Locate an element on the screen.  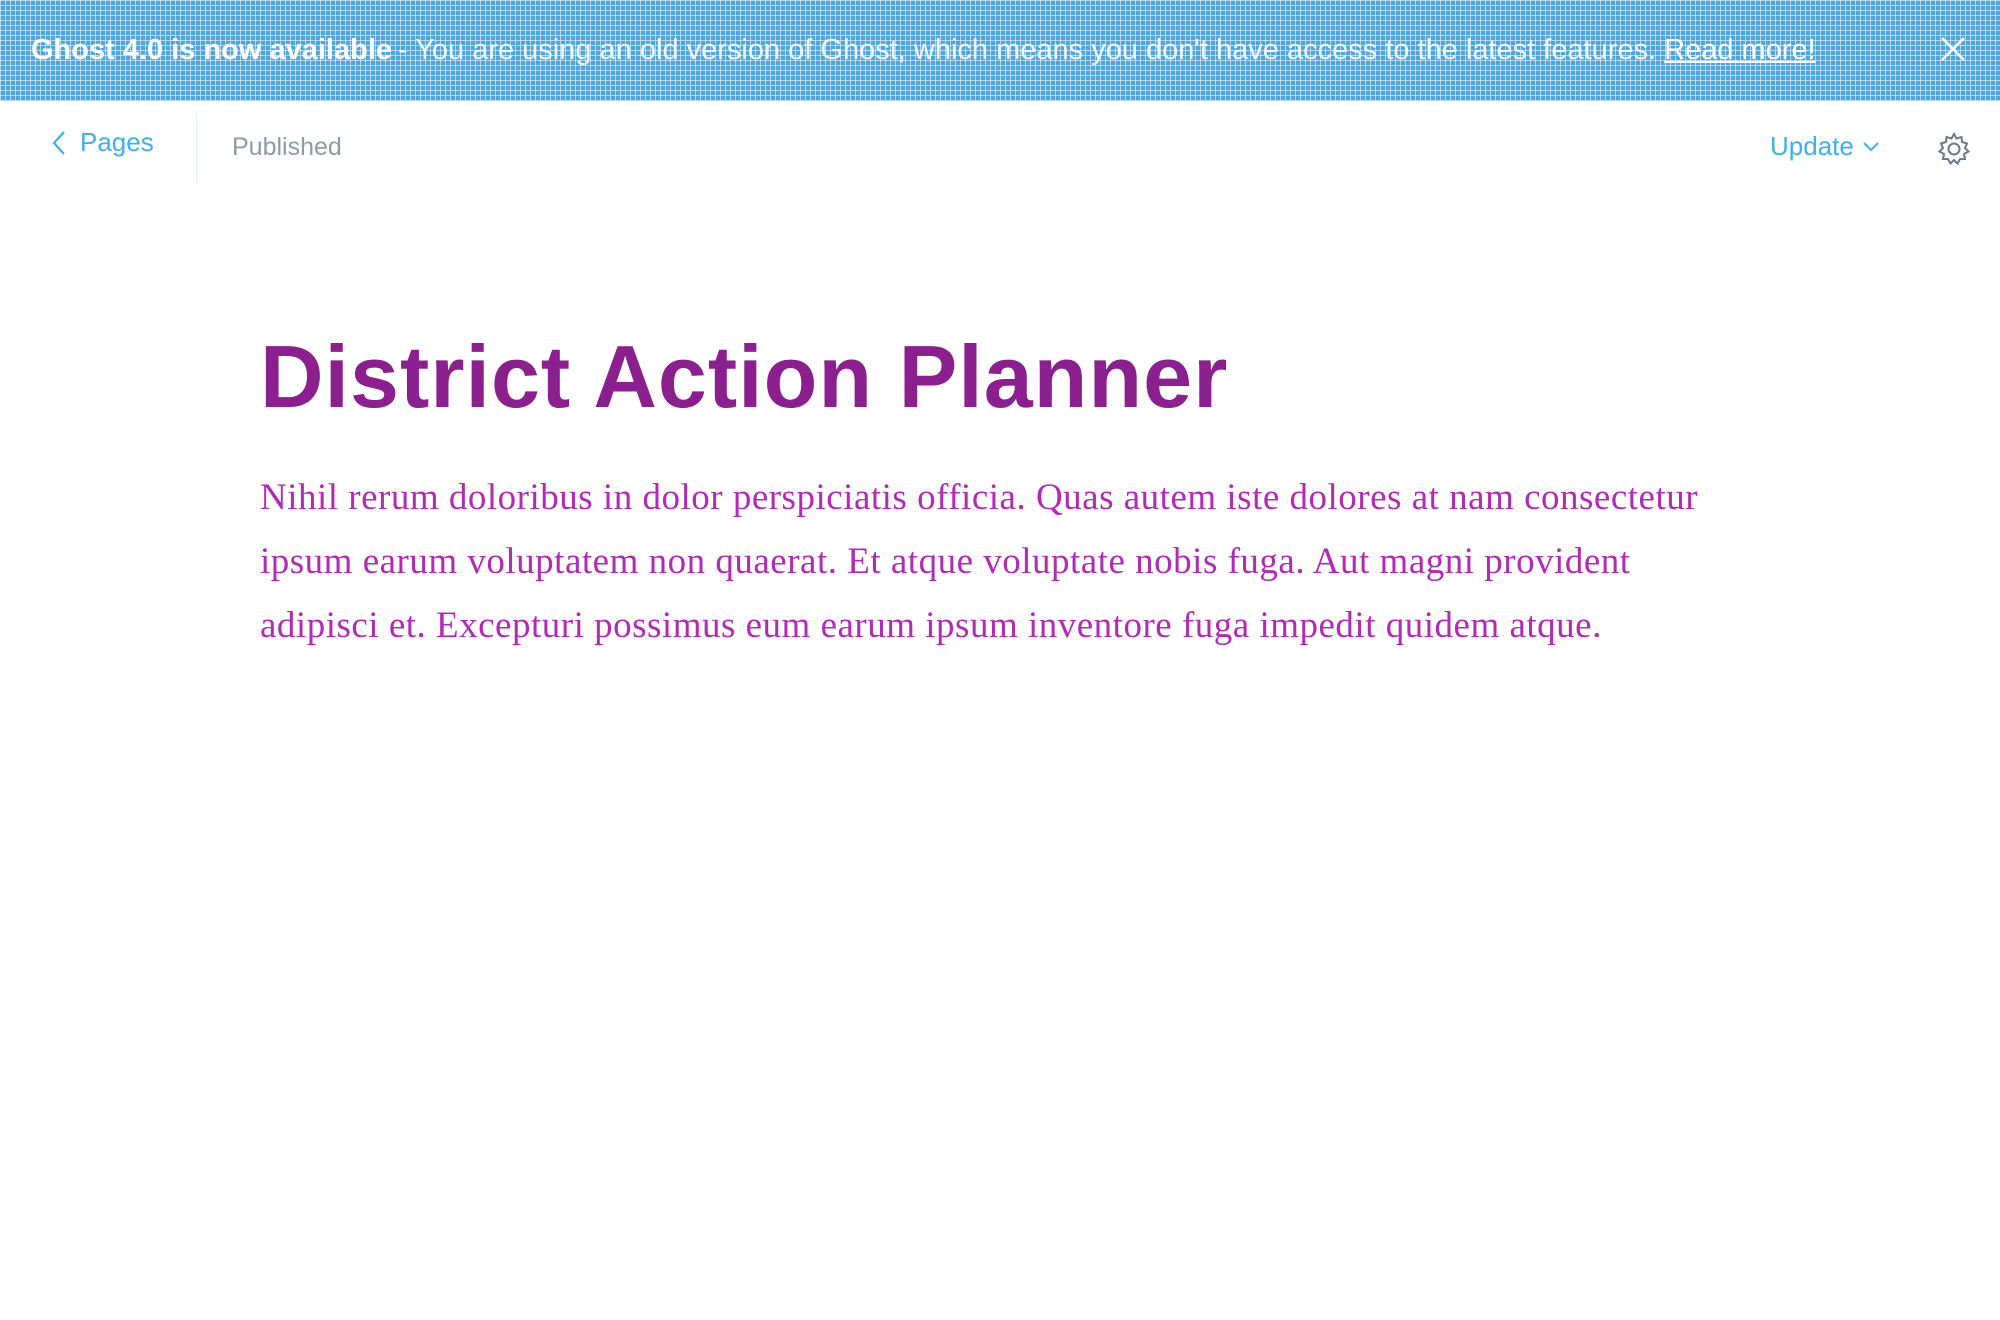
editor-header: Pages Published Update is located at coordinates (1000, 149).